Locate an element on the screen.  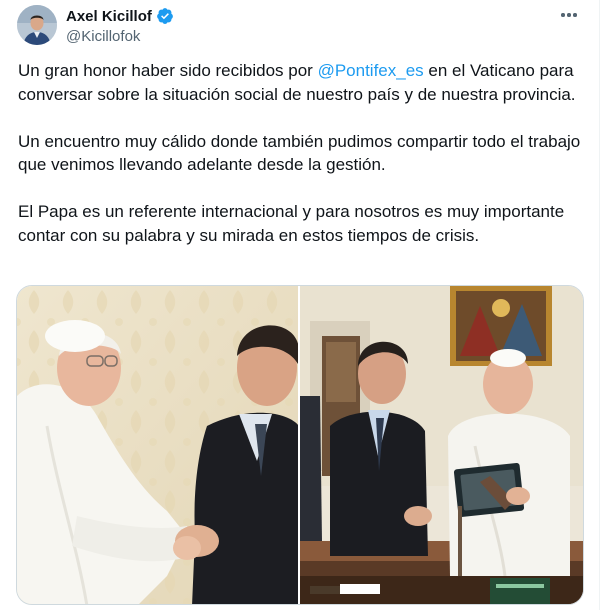
display-name-row: Axel Kicillof is located at coordinates (120, 16).